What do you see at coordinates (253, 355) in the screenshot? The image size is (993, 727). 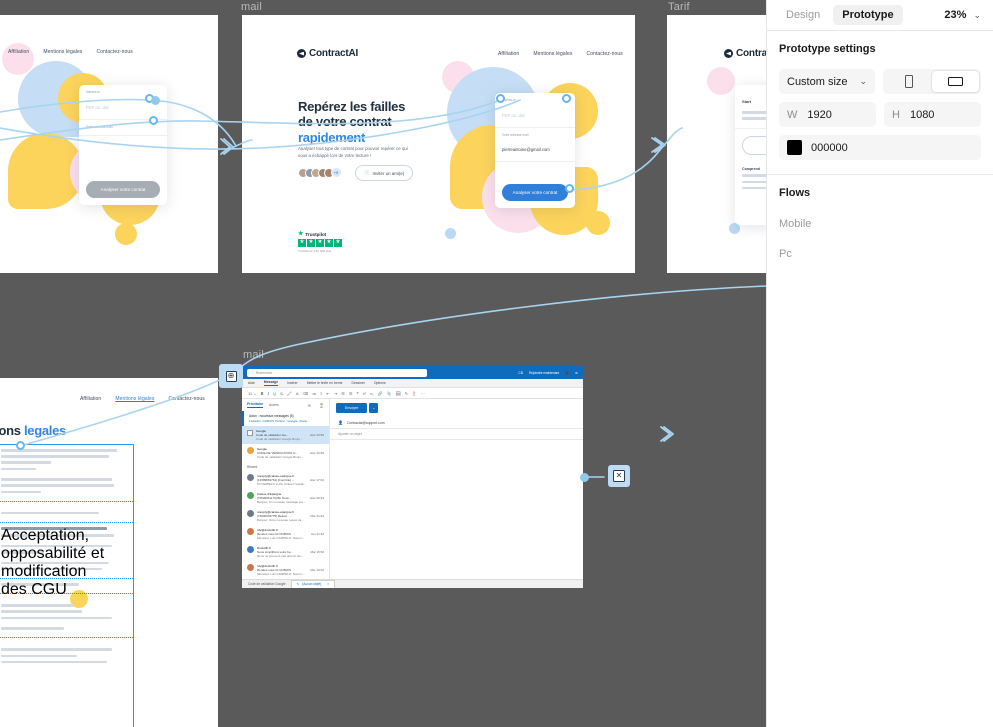 I see `frame-label-mail-outlook: mail` at bounding box center [253, 355].